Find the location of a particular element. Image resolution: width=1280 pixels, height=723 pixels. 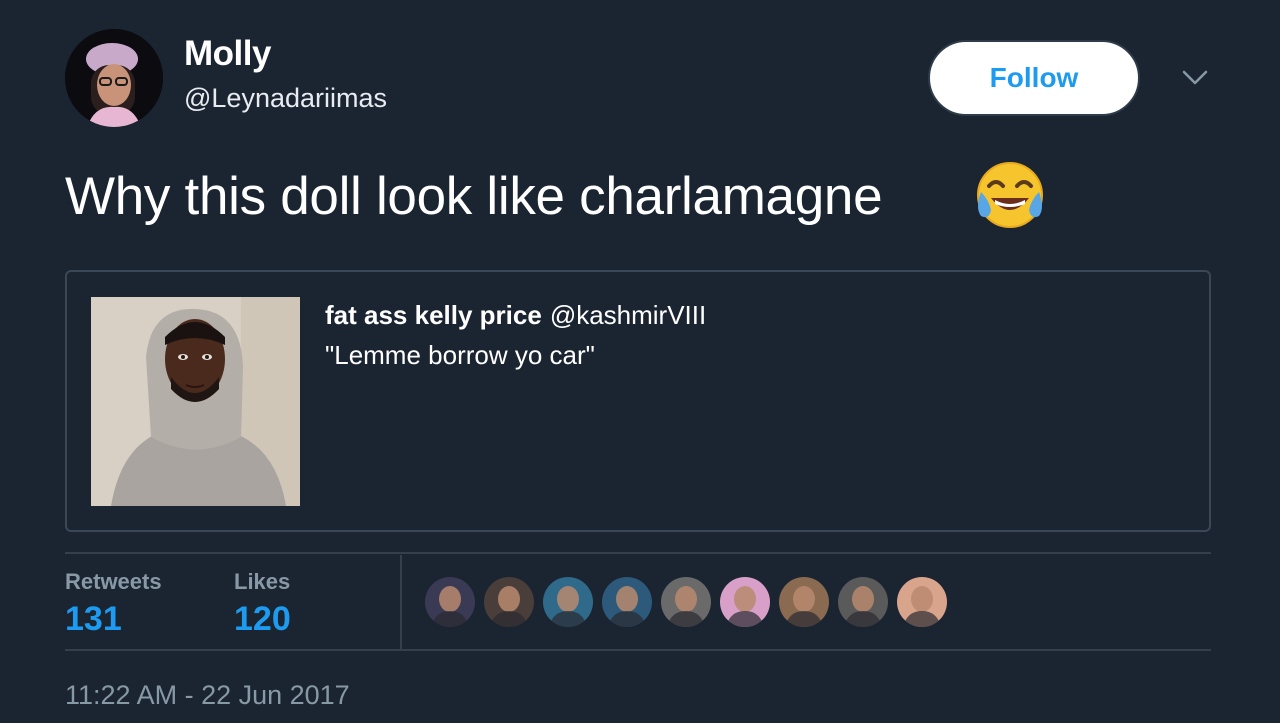

author-handle: @Leynadariimas is located at coordinates (285, 98).